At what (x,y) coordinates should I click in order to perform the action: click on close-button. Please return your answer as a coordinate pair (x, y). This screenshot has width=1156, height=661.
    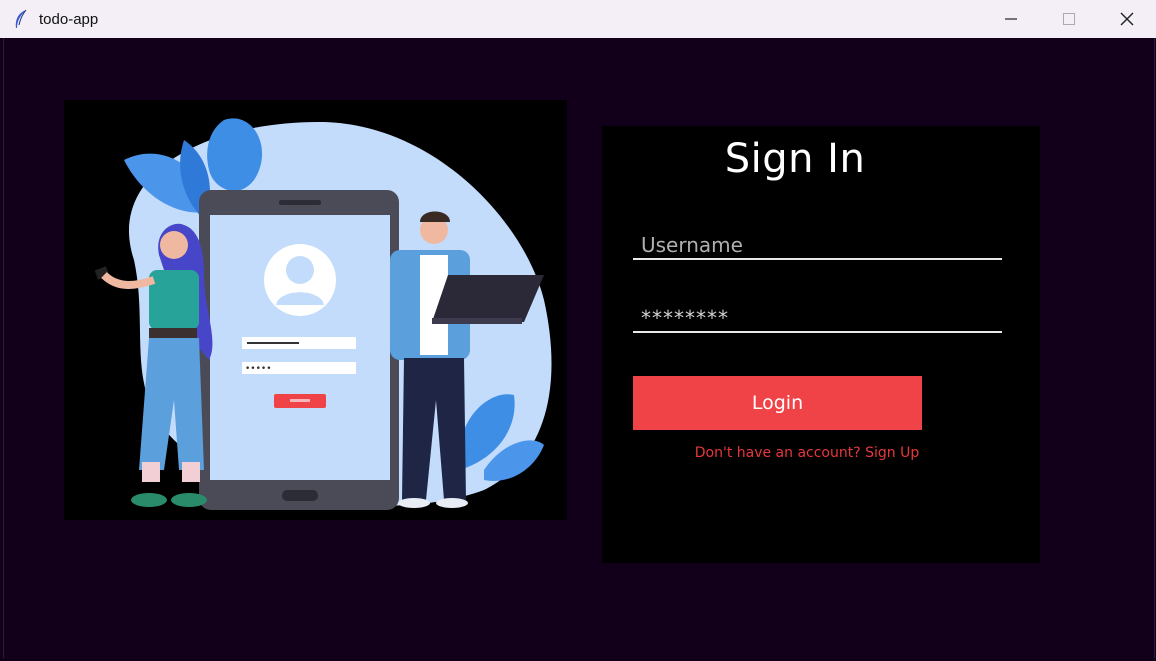
    Looking at the image, I should click on (1127, 19).